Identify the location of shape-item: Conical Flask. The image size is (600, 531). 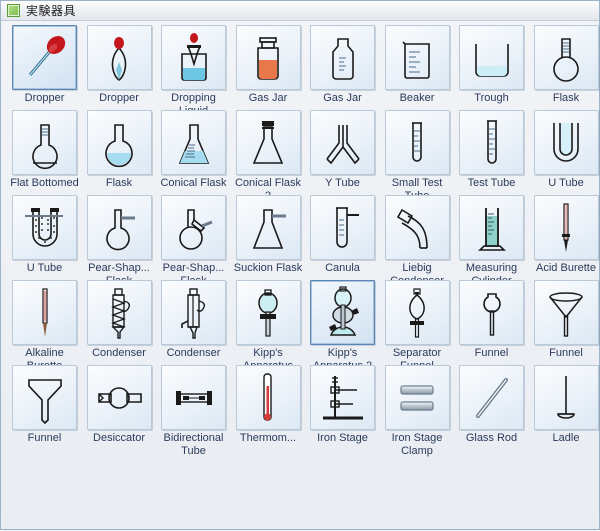
(193, 150).